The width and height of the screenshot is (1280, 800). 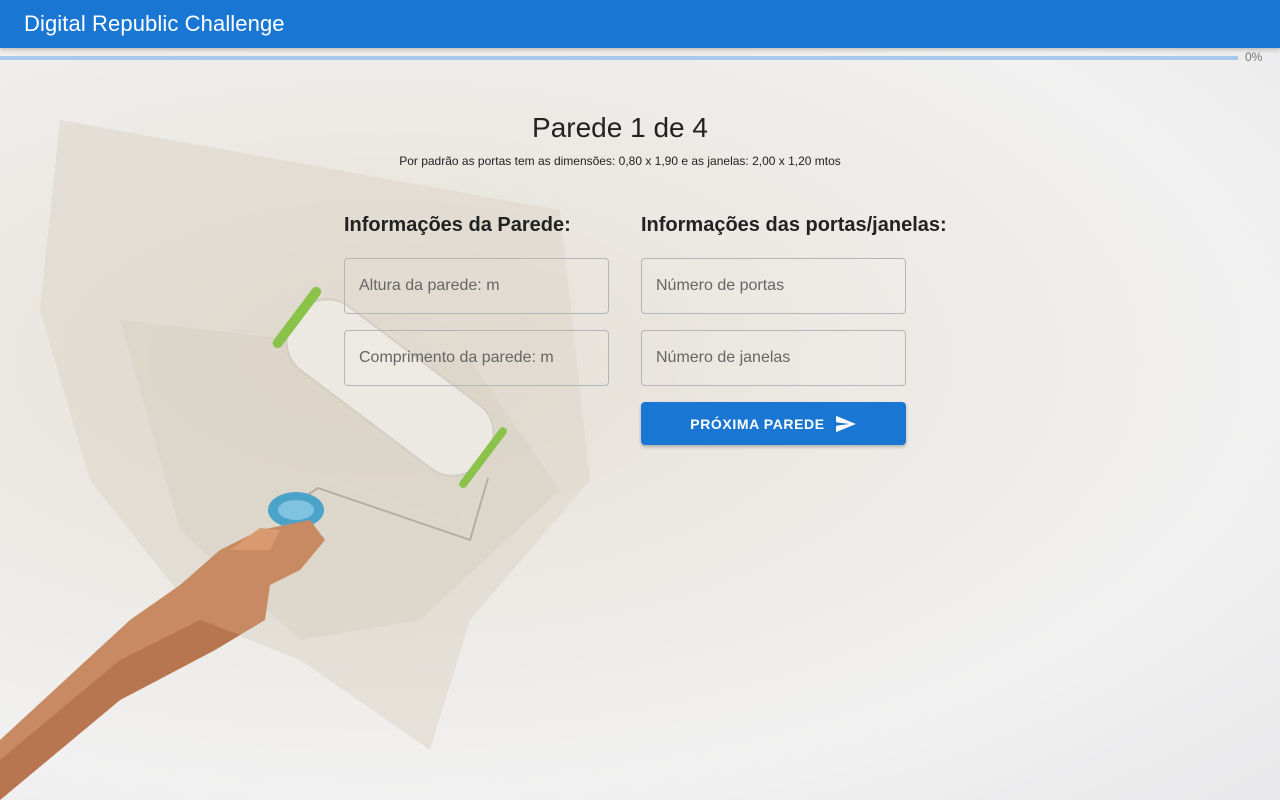 What do you see at coordinates (845, 423) in the screenshot?
I see `send-icon` at bounding box center [845, 423].